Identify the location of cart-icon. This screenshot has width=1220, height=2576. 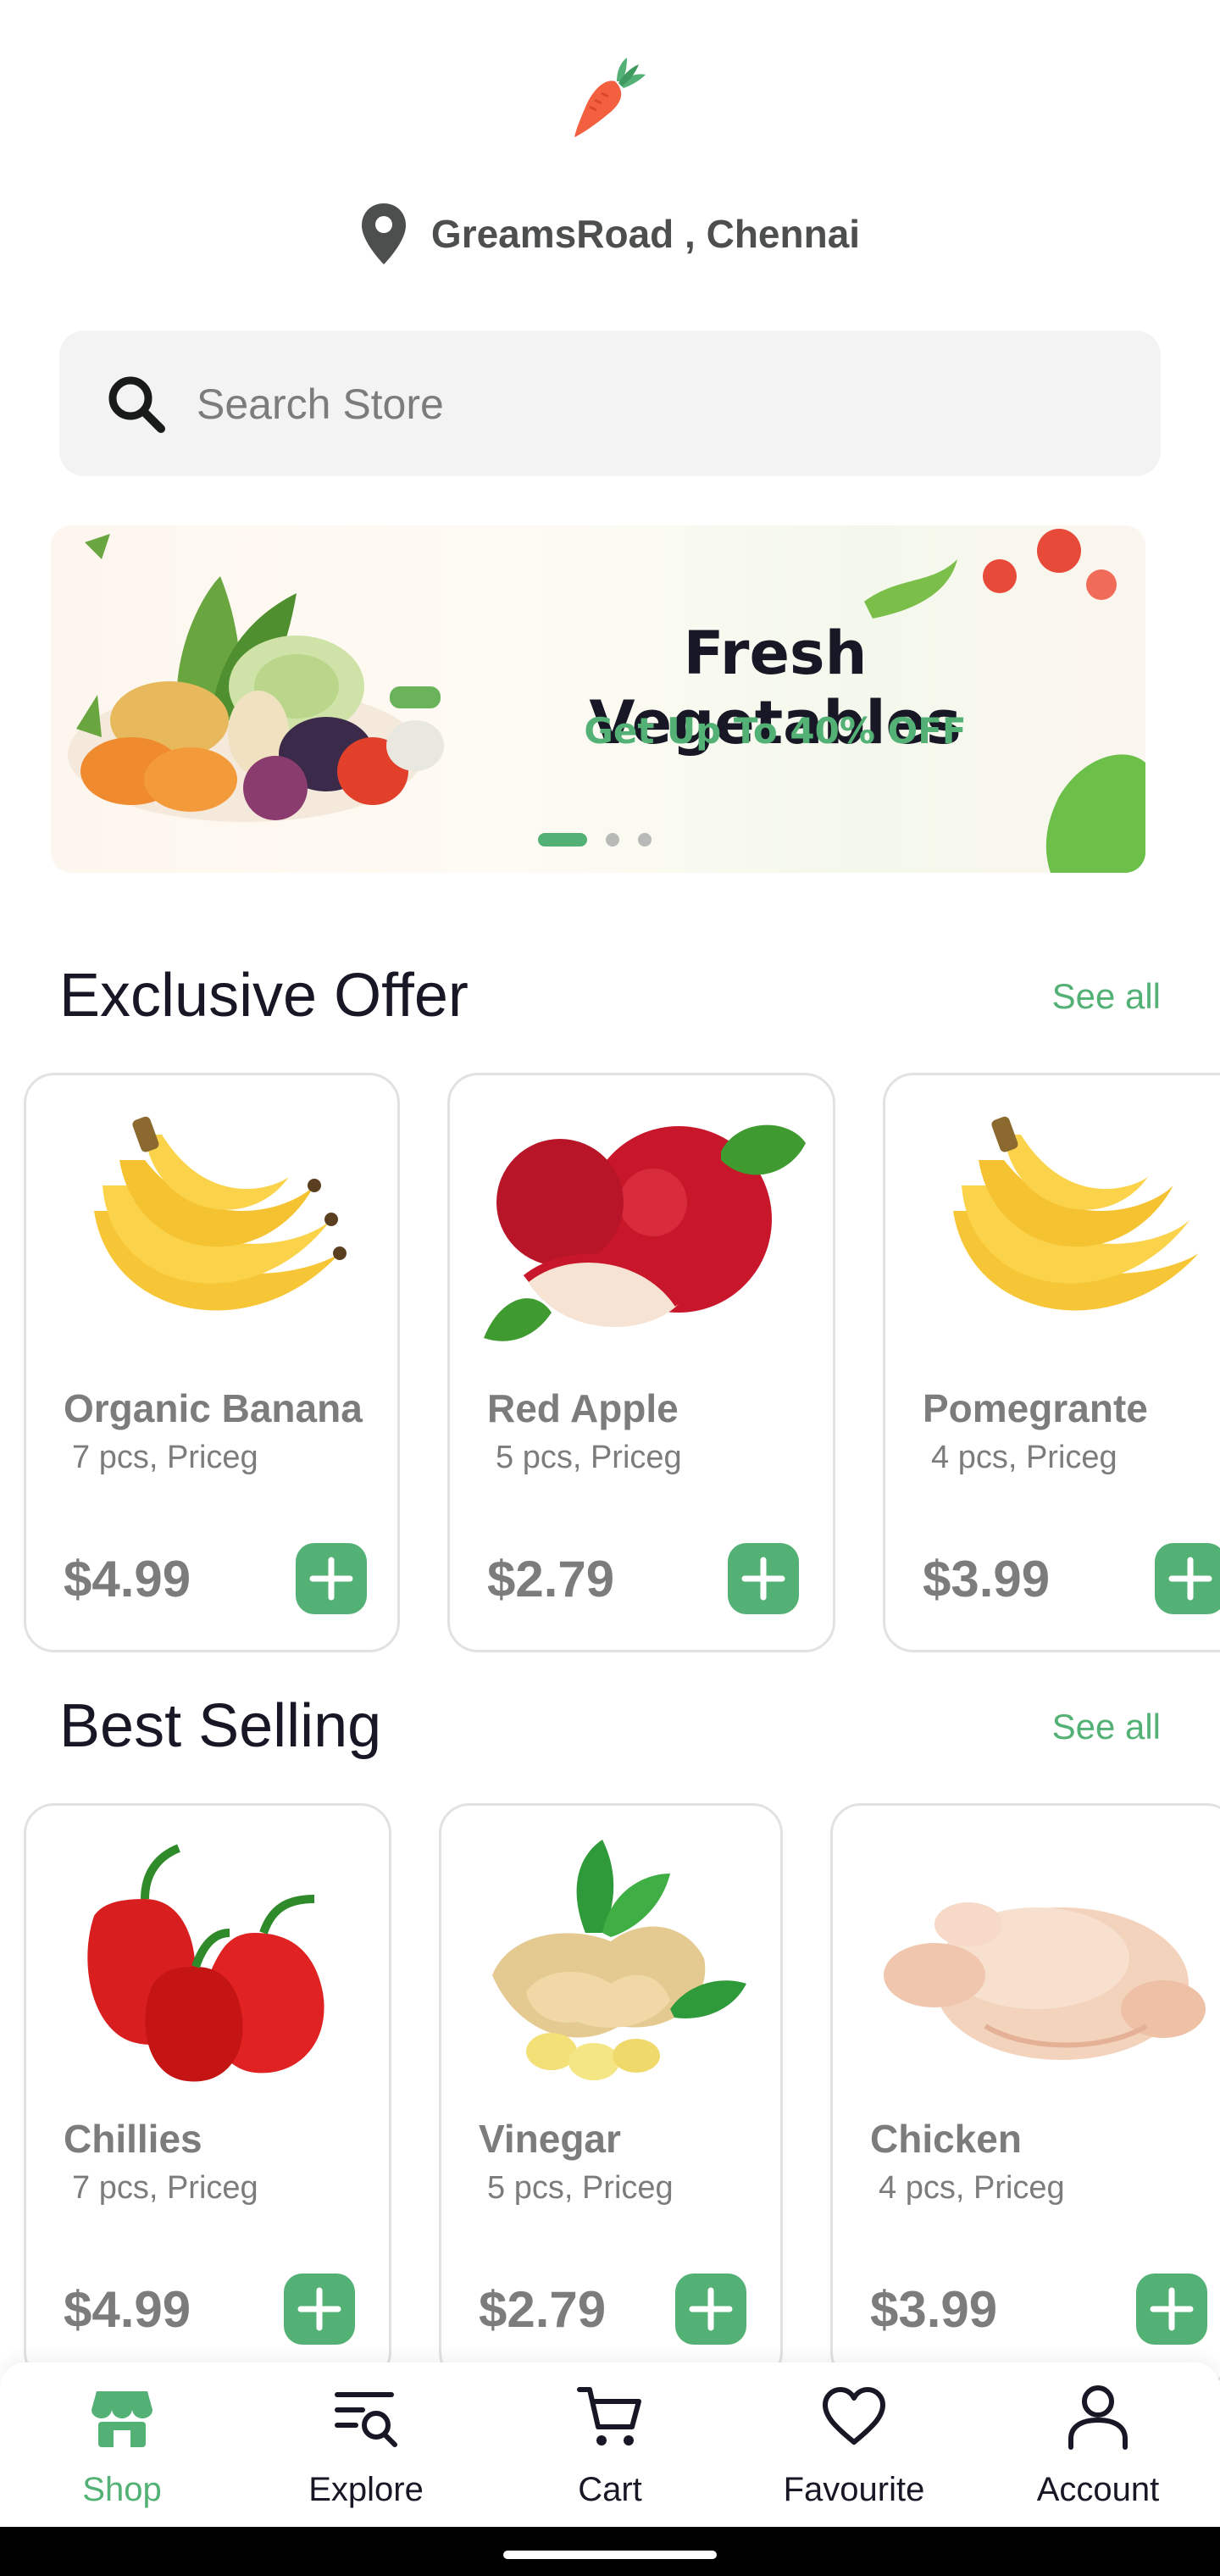
(609, 2416).